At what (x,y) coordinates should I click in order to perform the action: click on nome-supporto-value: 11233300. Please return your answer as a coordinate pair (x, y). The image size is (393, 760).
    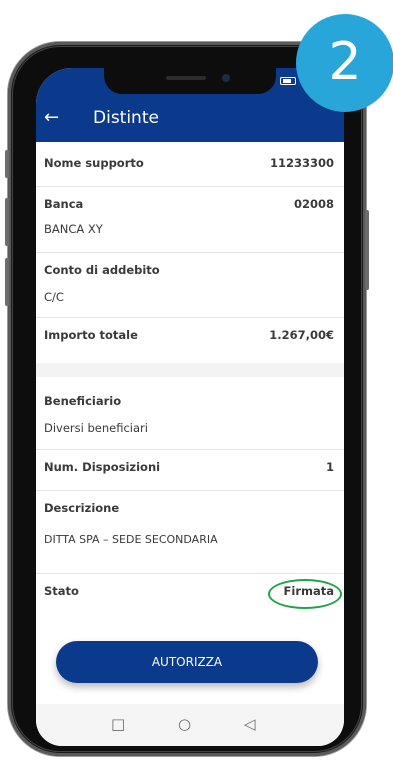
    Looking at the image, I should click on (301, 163).